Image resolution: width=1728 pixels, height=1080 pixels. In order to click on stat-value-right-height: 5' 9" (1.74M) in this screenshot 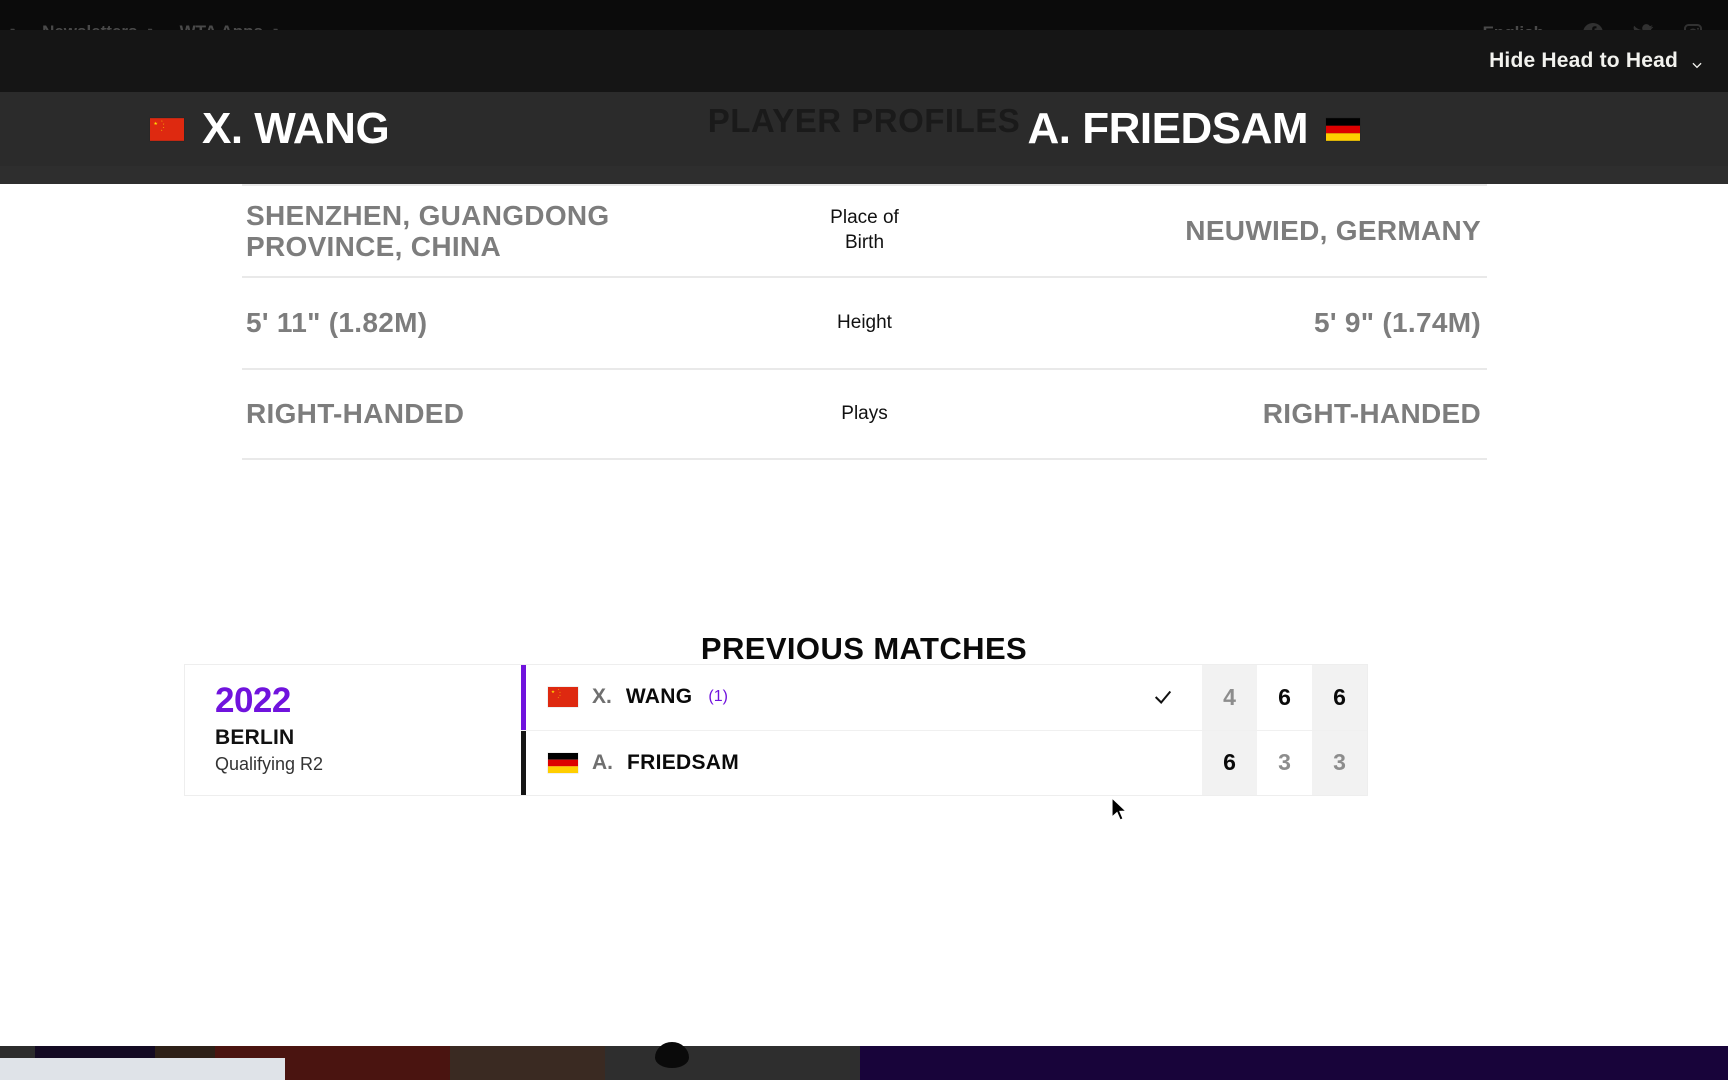, I will do `click(1397, 323)`.